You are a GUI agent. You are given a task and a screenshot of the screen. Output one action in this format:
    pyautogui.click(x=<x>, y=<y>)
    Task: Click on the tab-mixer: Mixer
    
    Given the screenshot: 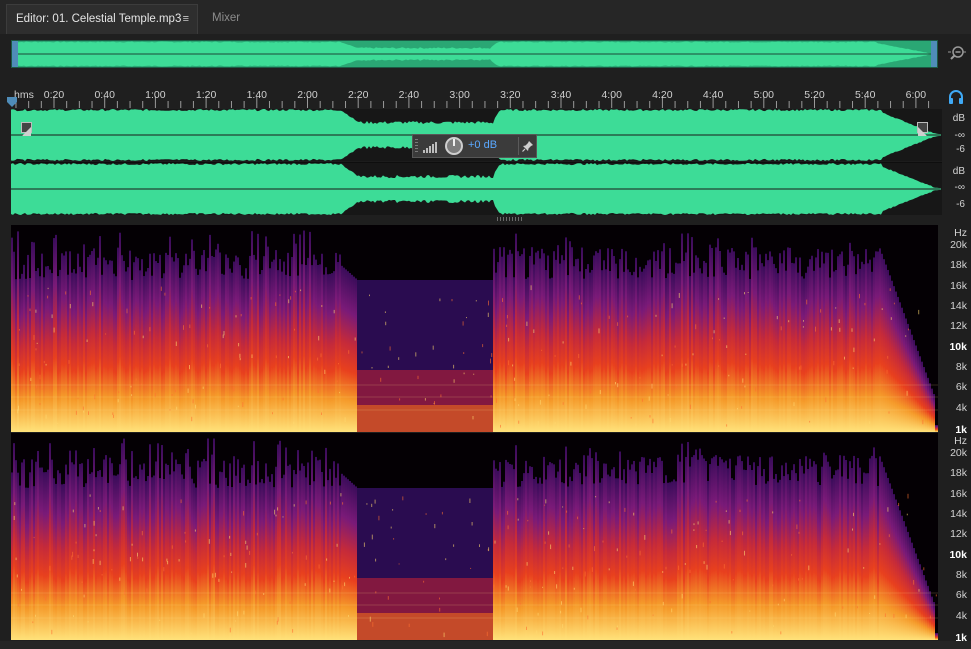 What is the action you would take?
    pyautogui.click(x=233, y=19)
    